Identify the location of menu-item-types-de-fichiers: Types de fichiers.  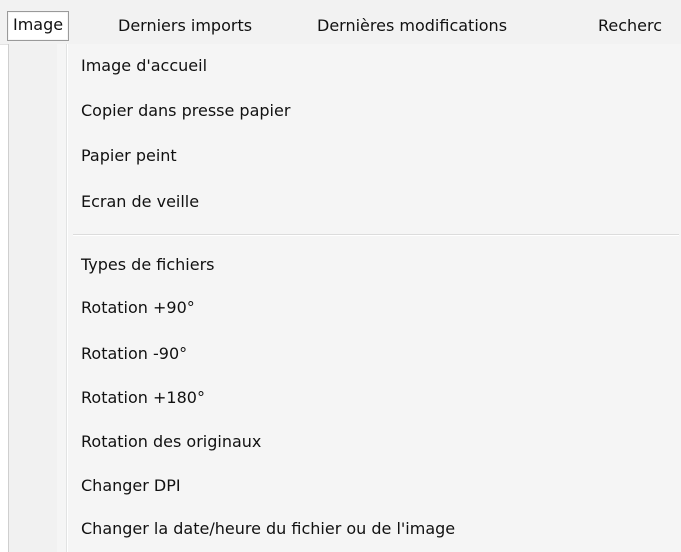
(345, 265).